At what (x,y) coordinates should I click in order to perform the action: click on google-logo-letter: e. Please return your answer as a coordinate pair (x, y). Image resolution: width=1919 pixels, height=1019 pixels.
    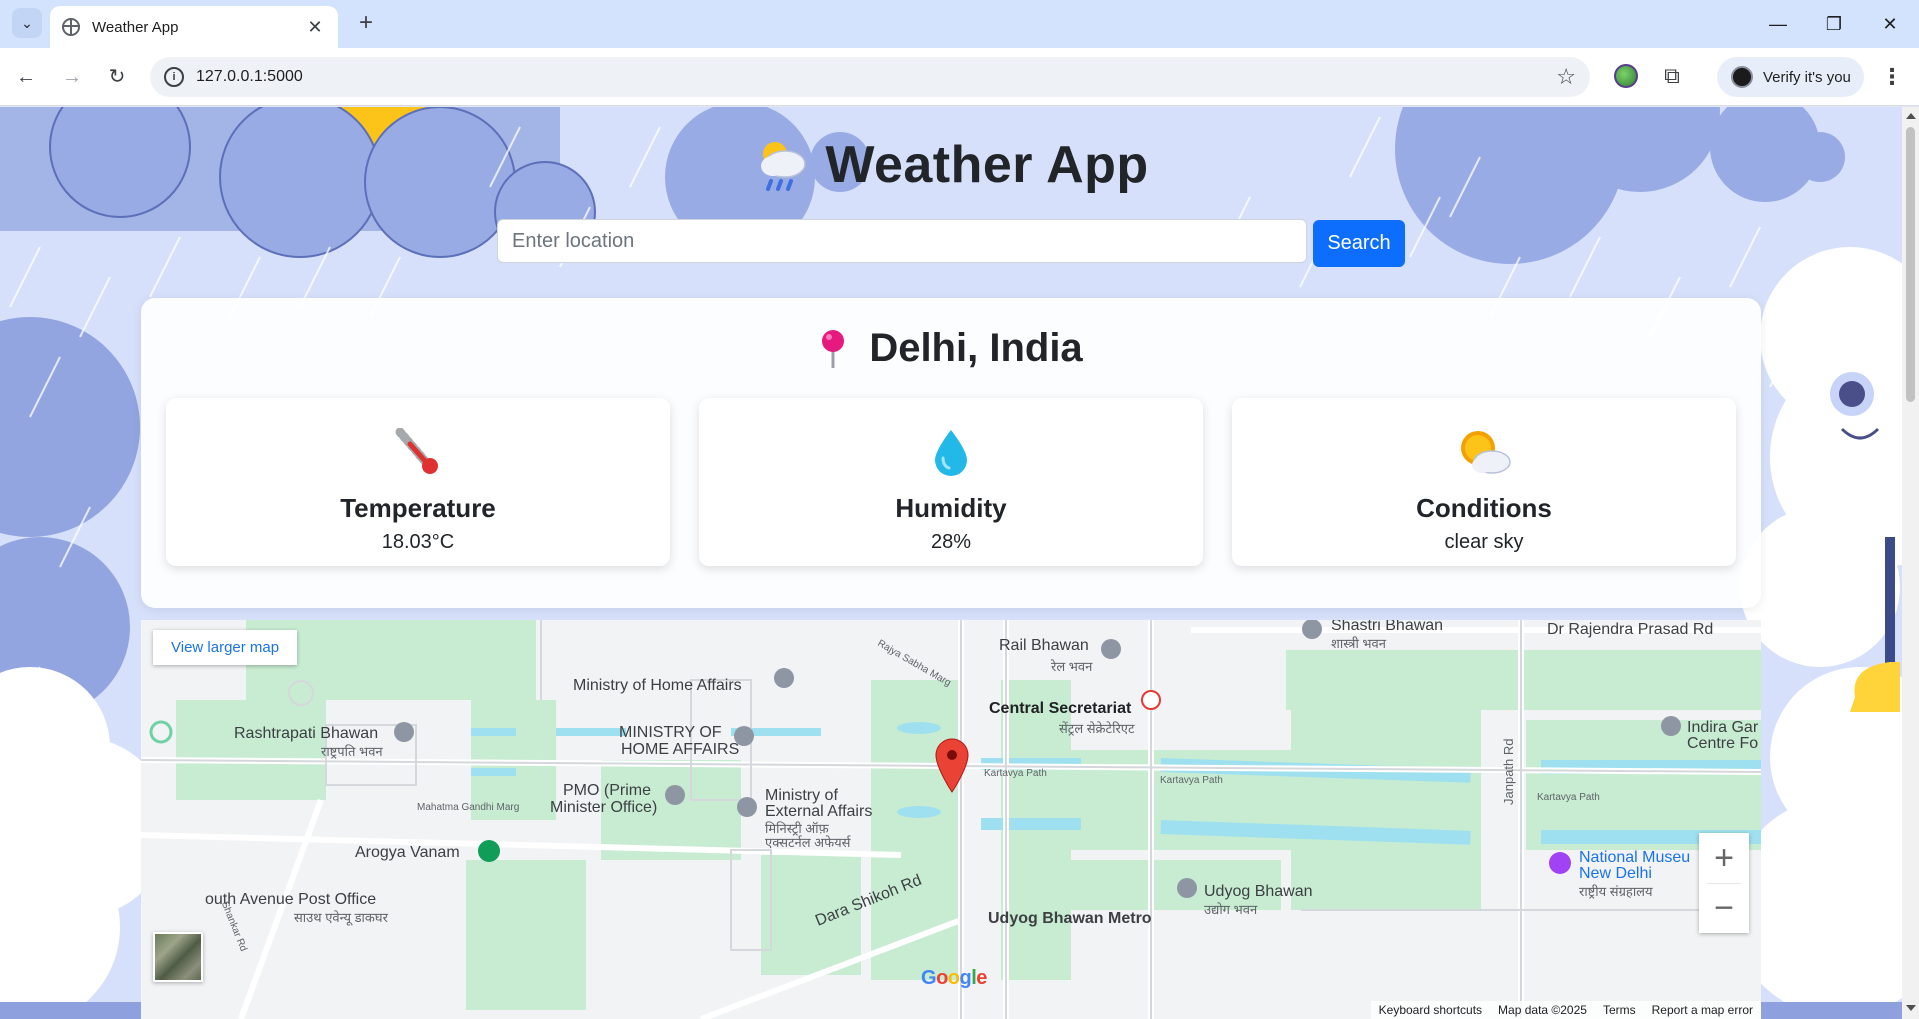
    Looking at the image, I should click on (981, 978).